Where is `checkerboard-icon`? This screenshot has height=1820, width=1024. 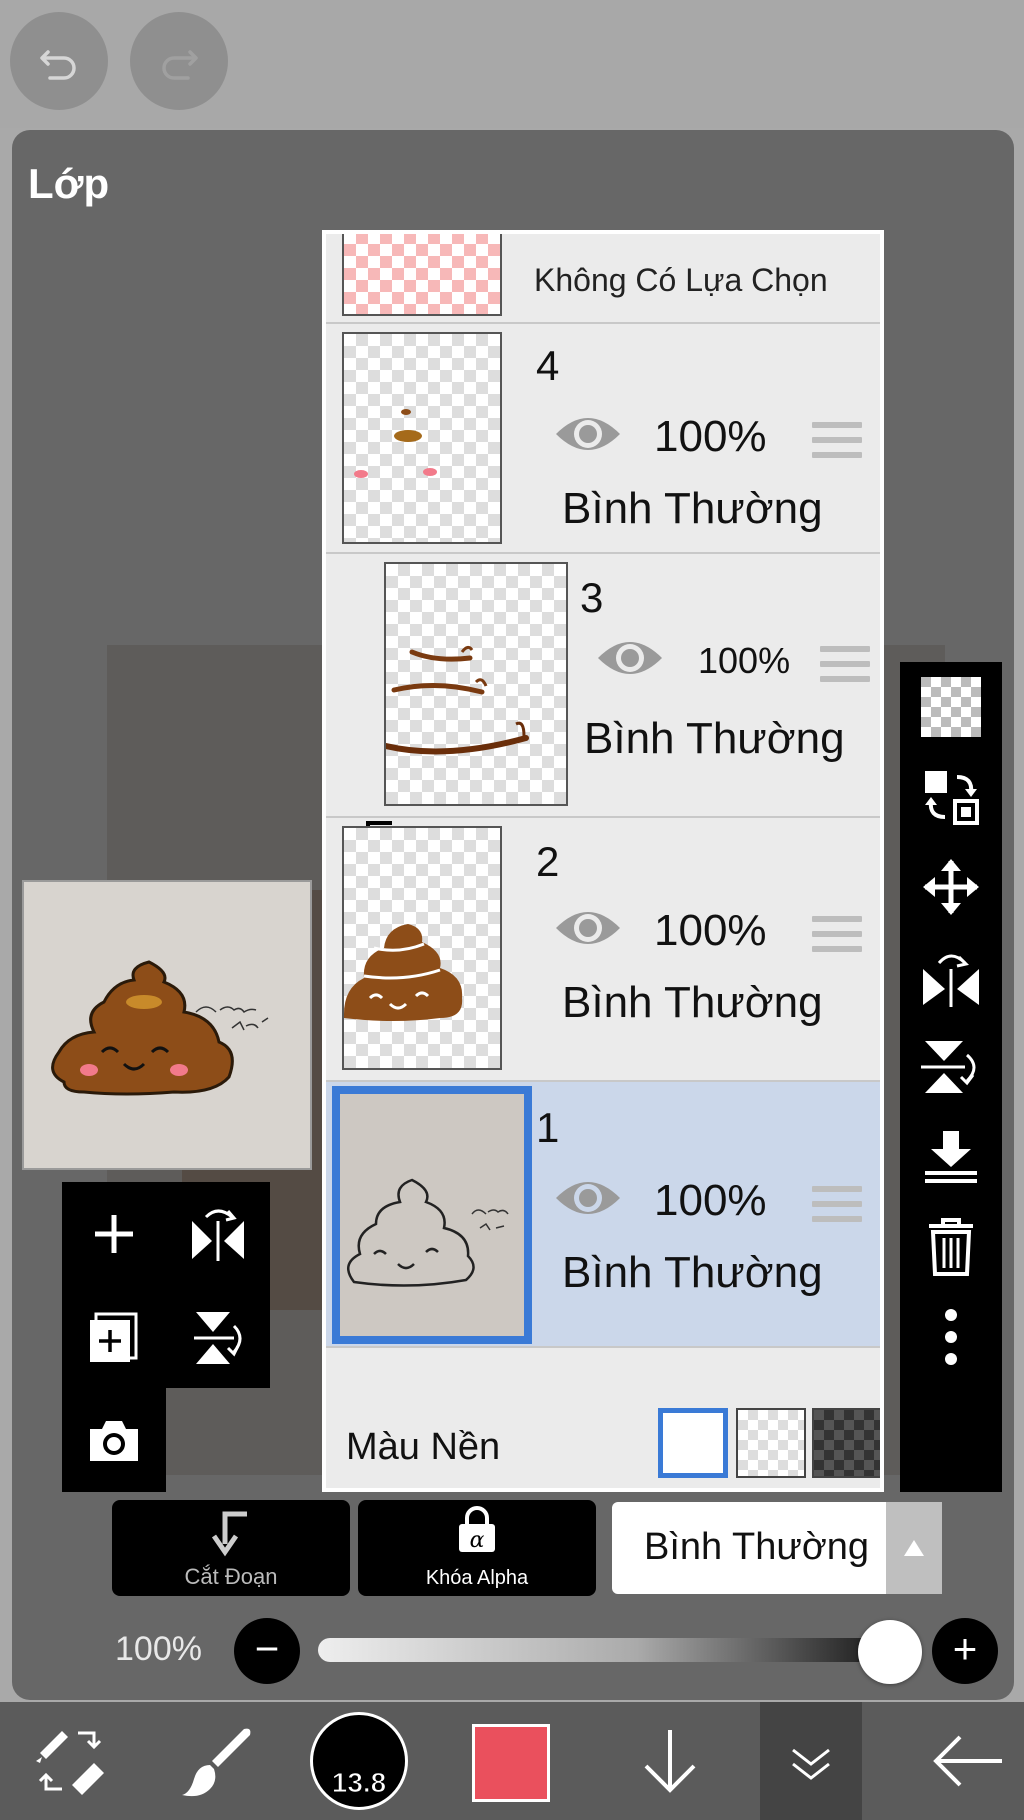
checkerboard-icon is located at coordinates (951, 707).